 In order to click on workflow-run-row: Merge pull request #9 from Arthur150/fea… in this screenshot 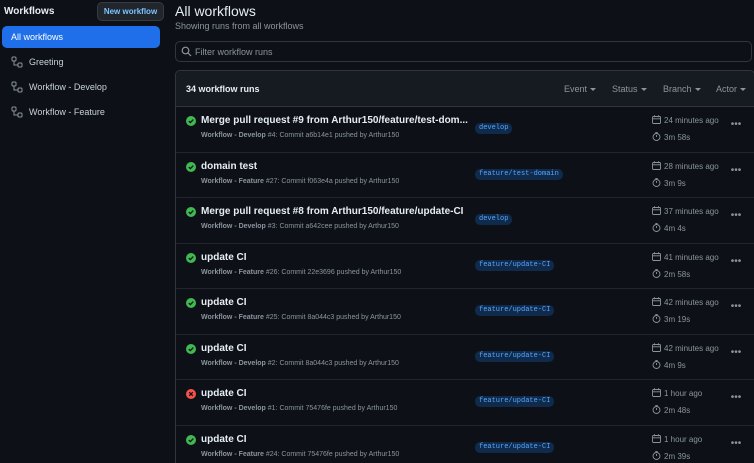, I will do `click(465, 130)`.